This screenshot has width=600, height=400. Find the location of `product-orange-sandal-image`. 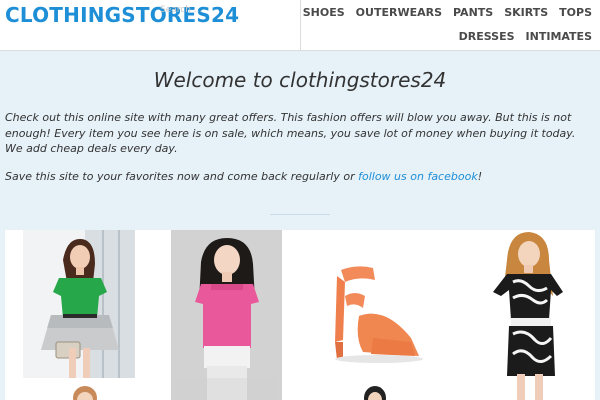

product-orange-sandal-image is located at coordinates (380, 304).